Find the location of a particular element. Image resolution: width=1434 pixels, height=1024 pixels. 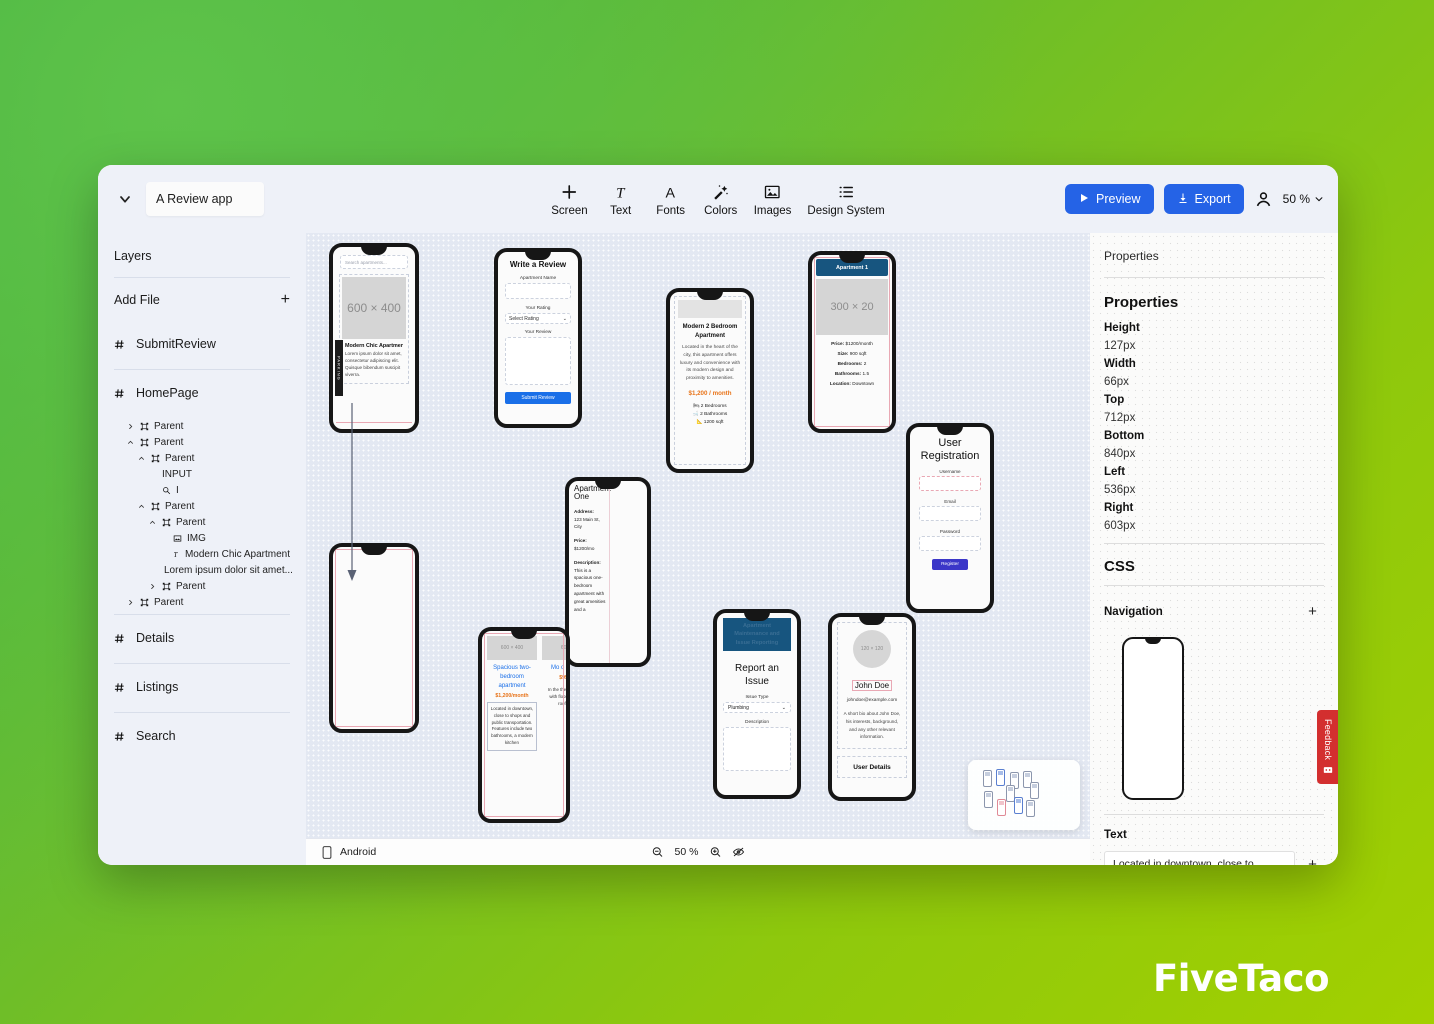

home-hero-image-label: 600 × 400 is located at coordinates (374, 308).